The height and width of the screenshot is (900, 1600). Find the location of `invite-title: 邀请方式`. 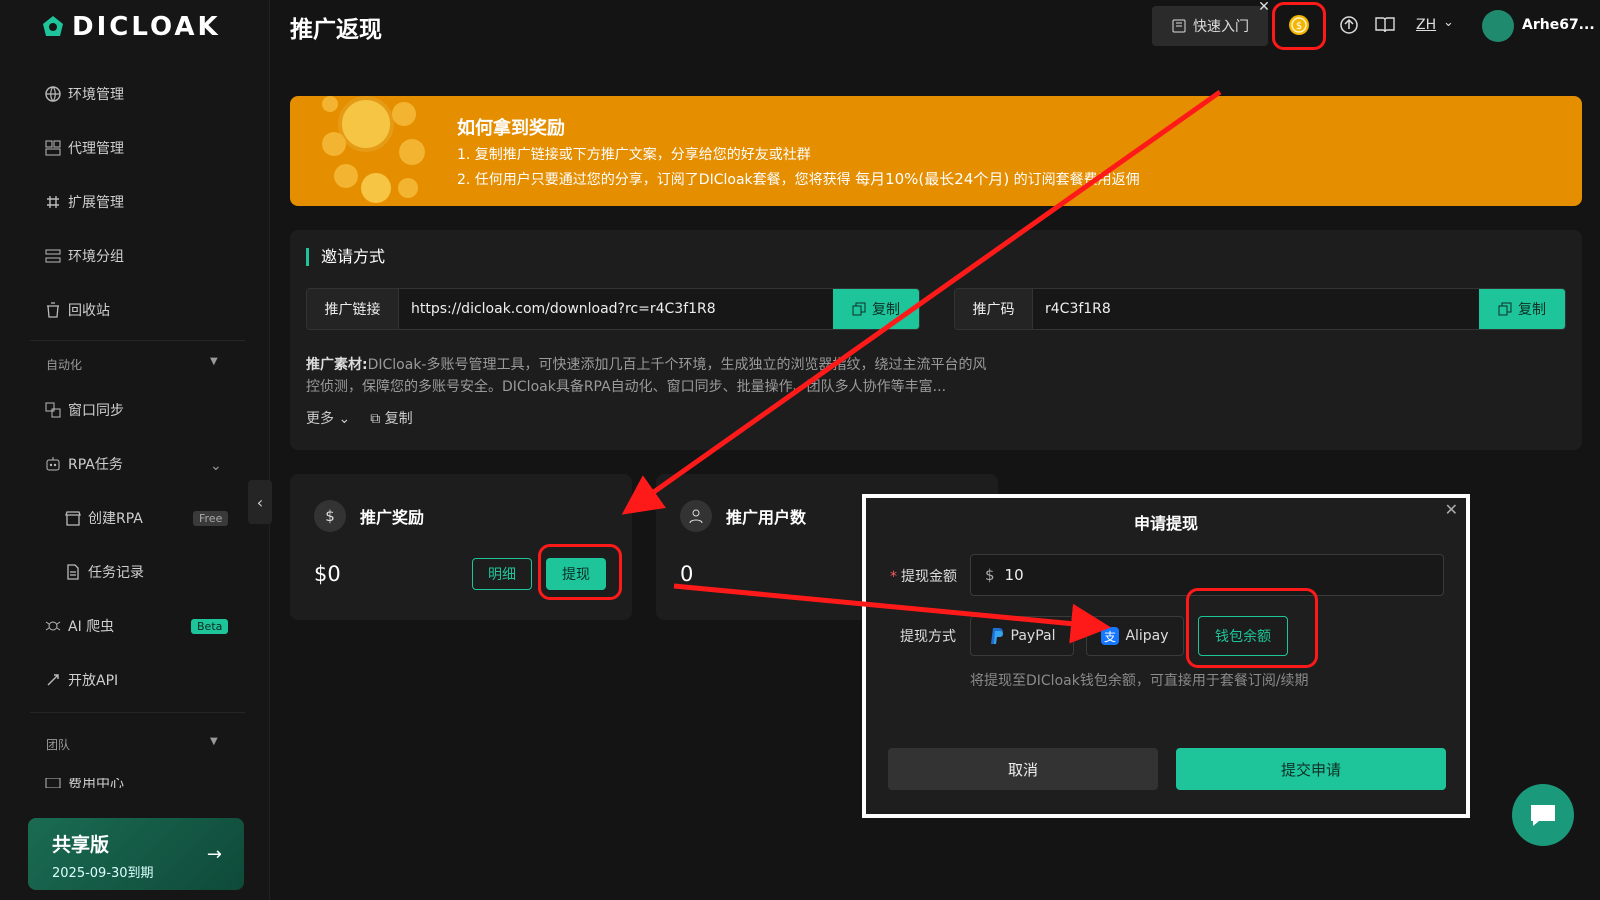

invite-title: 邀请方式 is located at coordinates (345, 257).